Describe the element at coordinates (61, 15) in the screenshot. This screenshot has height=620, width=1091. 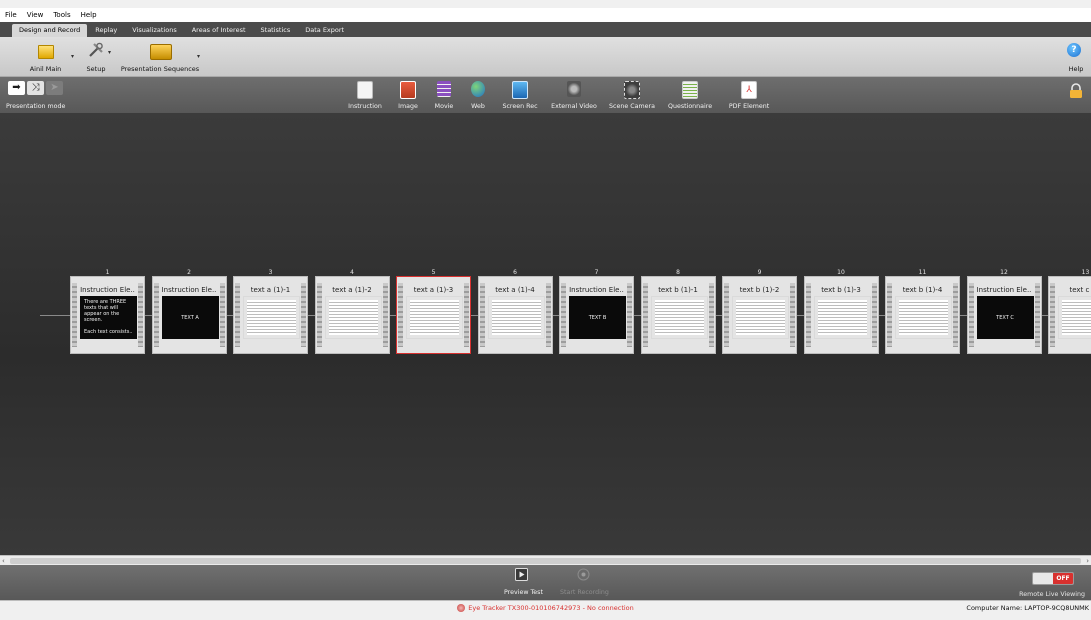
I see `menu-tools: Tools` at that location.